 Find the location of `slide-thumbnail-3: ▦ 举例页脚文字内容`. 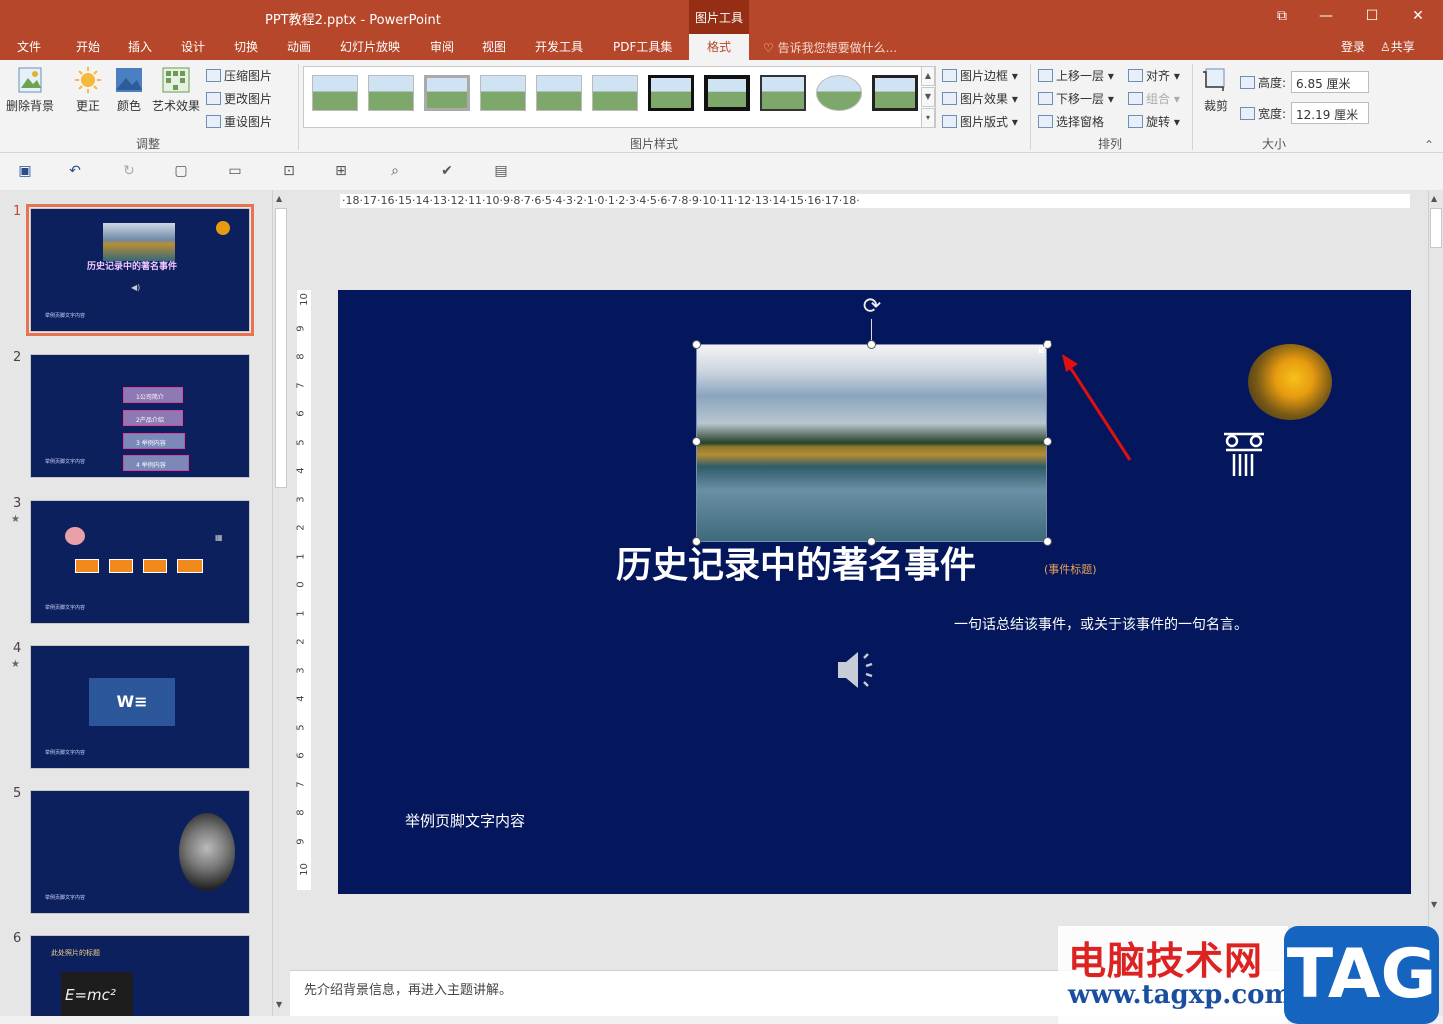

slide-thumbnail-3: ▦ 举例页脚文字内容 is located at coordinates (140, 562).